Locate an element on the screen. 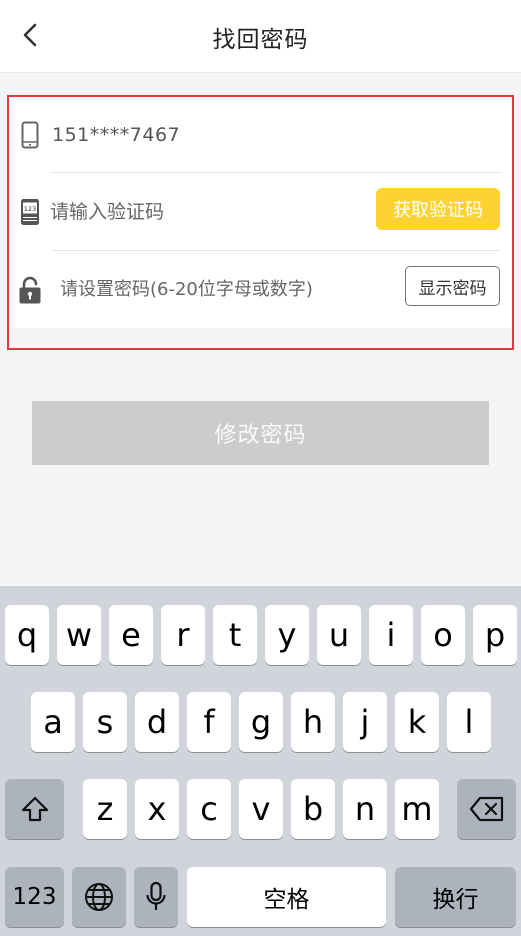 The height and width of the screenshot is (936, 521). nav-bar: 找回密码 is located at coordinates (260, 36).